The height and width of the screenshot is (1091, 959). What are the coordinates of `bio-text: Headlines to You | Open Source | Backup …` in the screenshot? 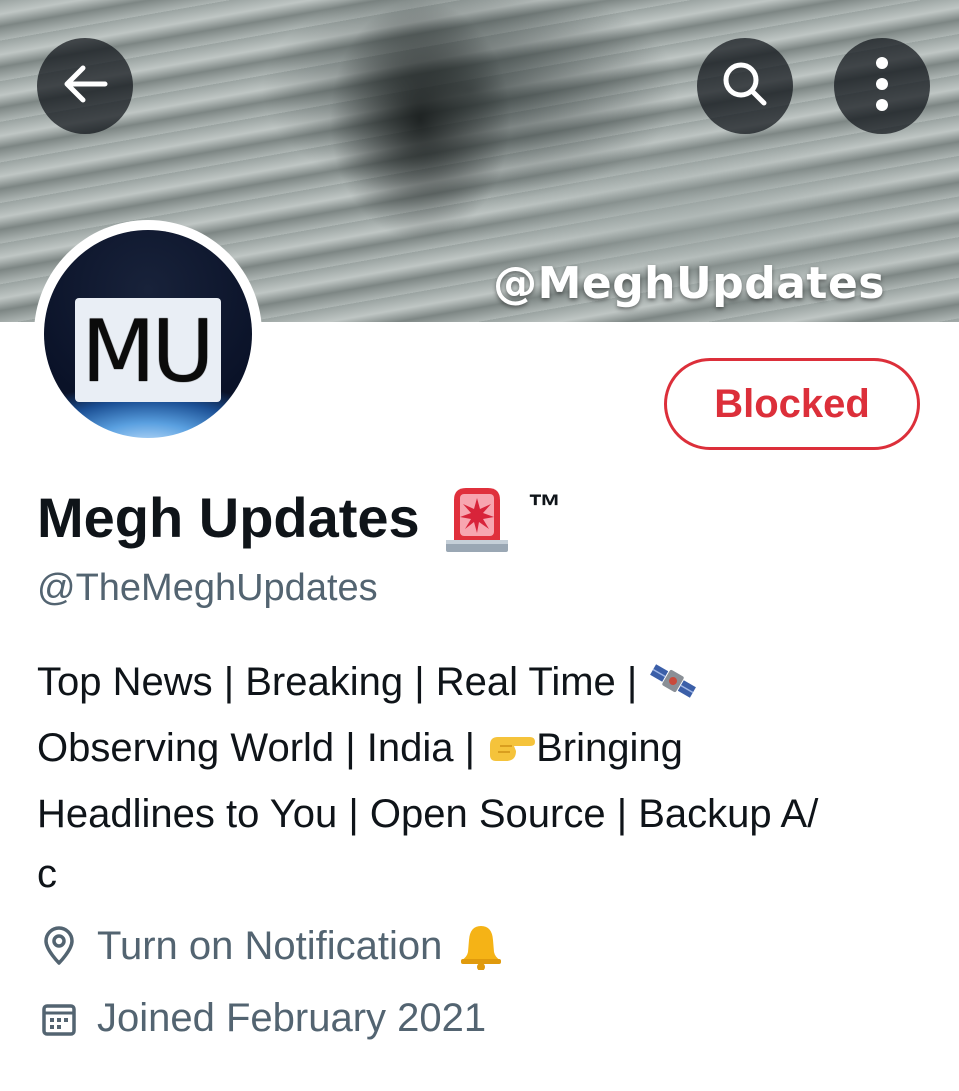 It's located at (428, 814).